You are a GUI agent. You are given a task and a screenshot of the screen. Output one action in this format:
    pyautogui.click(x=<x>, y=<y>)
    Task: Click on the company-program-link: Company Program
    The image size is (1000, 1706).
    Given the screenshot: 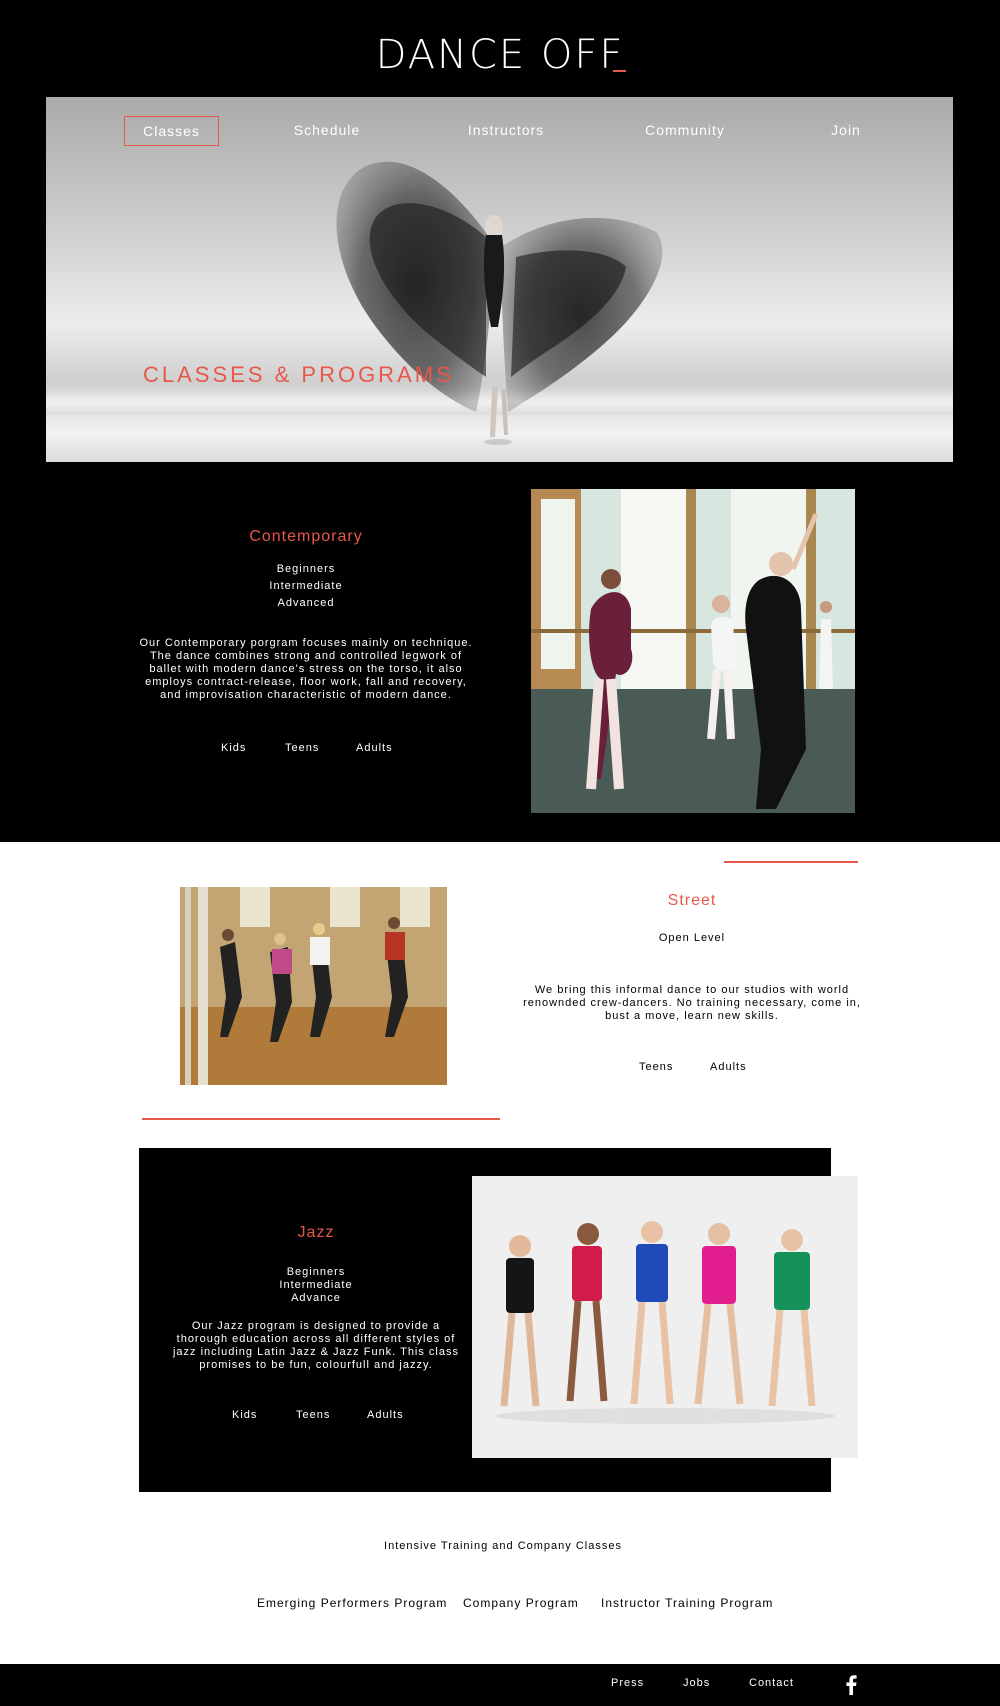 What is the action you would take?
    pyautogui.click(x=521, y=1603)
    